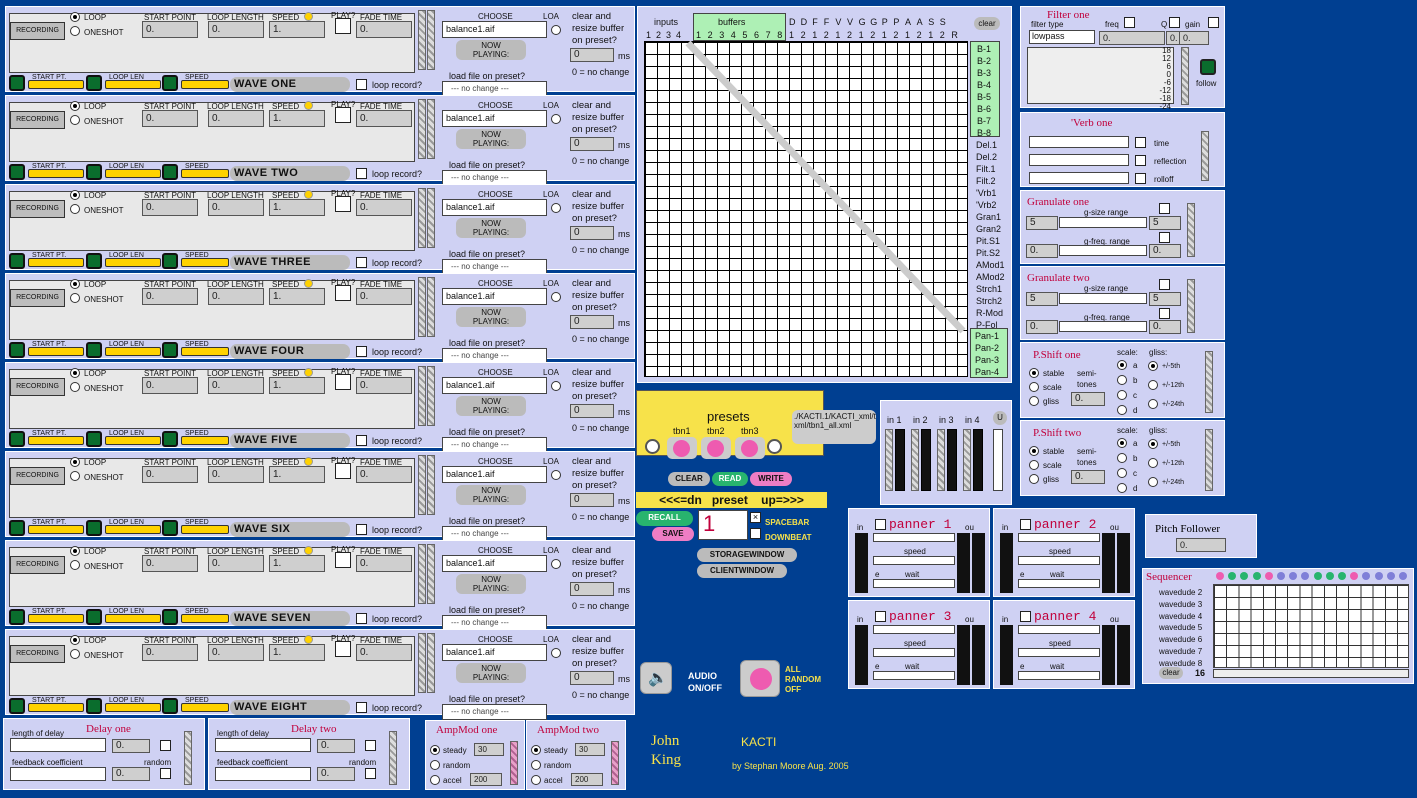  I want to click on gran1-slider, so click(1191, 230).